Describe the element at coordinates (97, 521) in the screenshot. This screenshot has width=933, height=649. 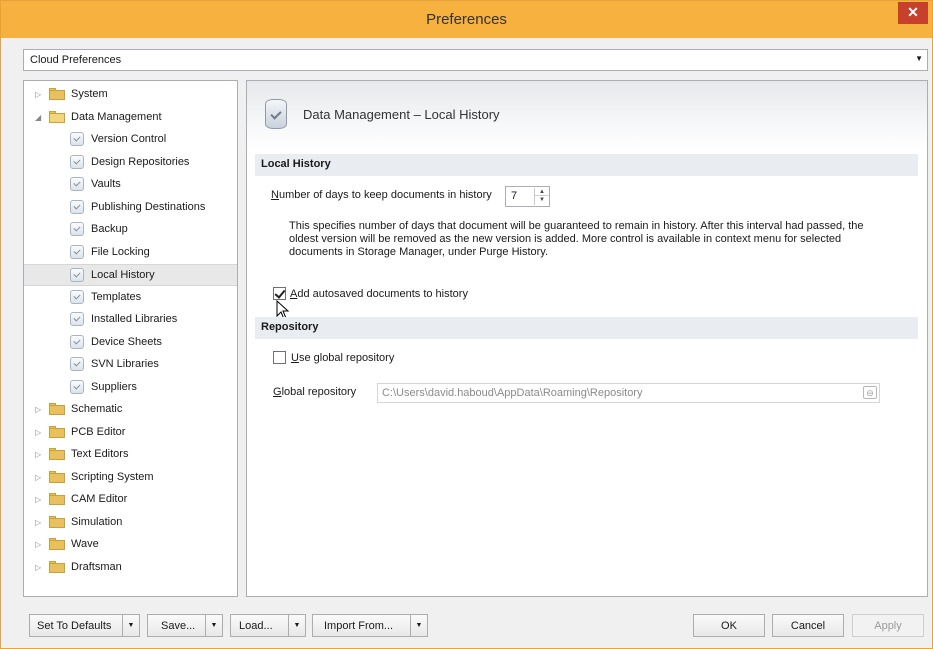
I see `tree-item-label: Simulation` at that location.